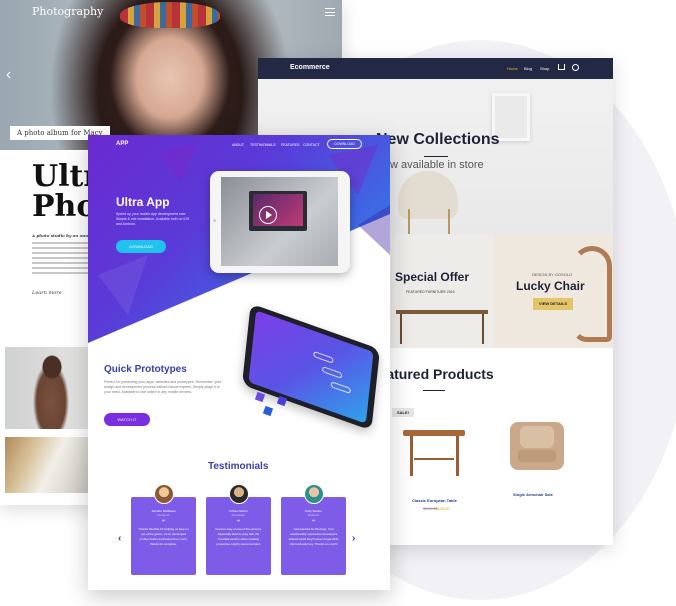 The height and width of the screenshot is (606, 676). What do you see at coordinates (127, 419) in the screenshot?
I see `watch-it-button: WATCH IT` at bounding box center [127, 419].